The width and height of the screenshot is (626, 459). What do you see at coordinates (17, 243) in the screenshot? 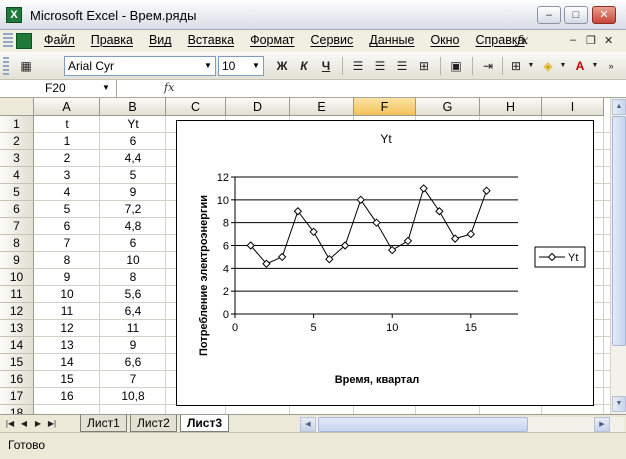
I see `row-header-8: 8` at bounding box center [17, 243].